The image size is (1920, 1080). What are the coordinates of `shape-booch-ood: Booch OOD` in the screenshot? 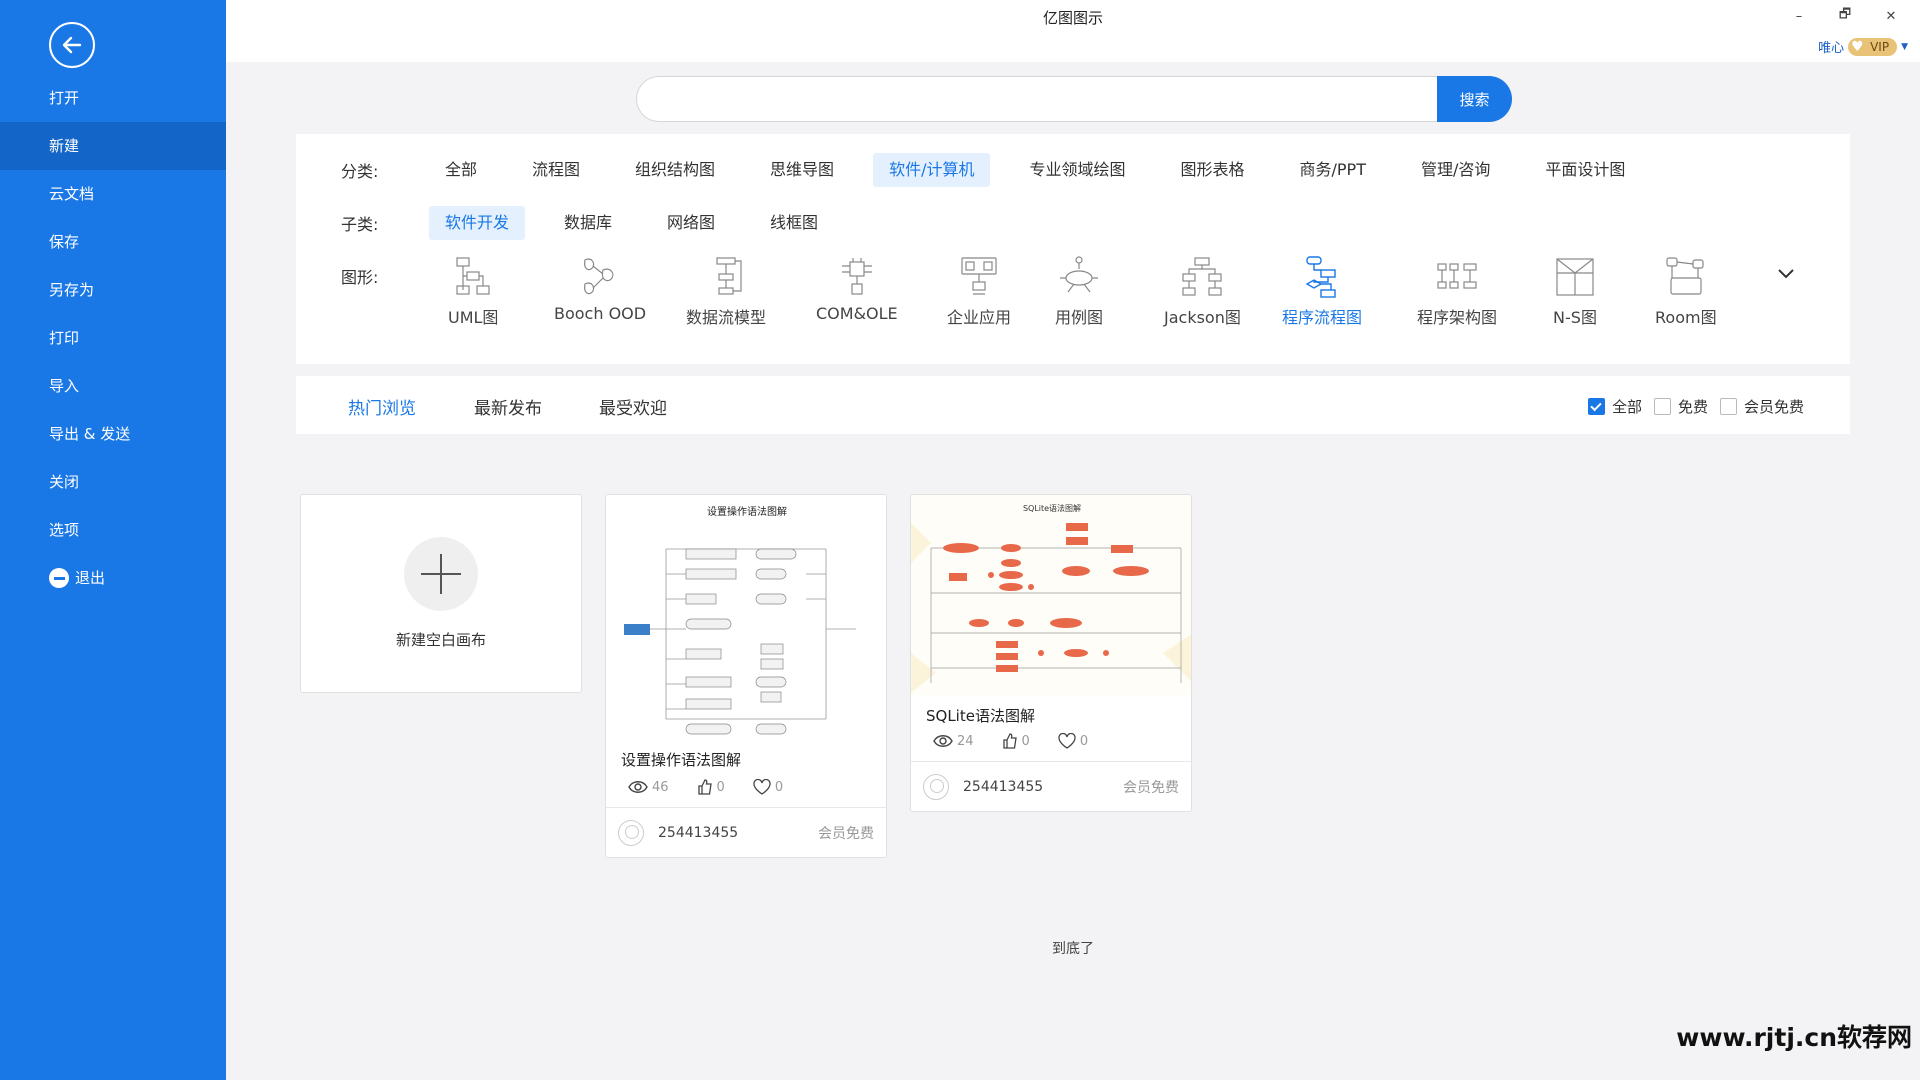 It's located at (600, 288).